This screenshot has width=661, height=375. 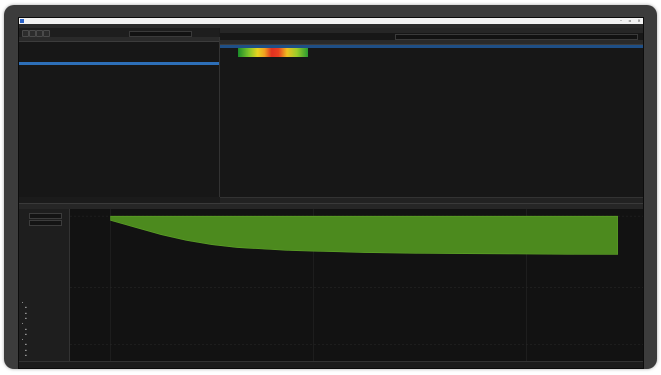 What do you see at coordinates (119, 117) in the screenshot?
I see `left-pane` at bounding box center [119, 117].